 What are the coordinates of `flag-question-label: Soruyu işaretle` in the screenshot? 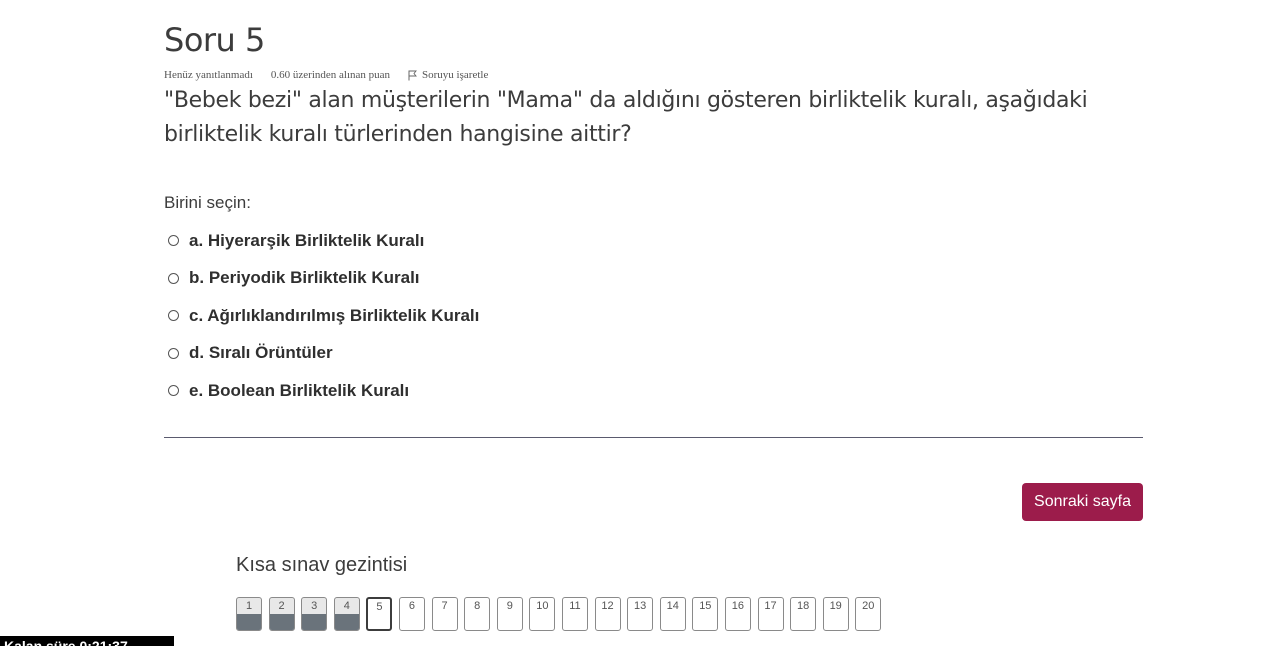 It's located at (455, 75).